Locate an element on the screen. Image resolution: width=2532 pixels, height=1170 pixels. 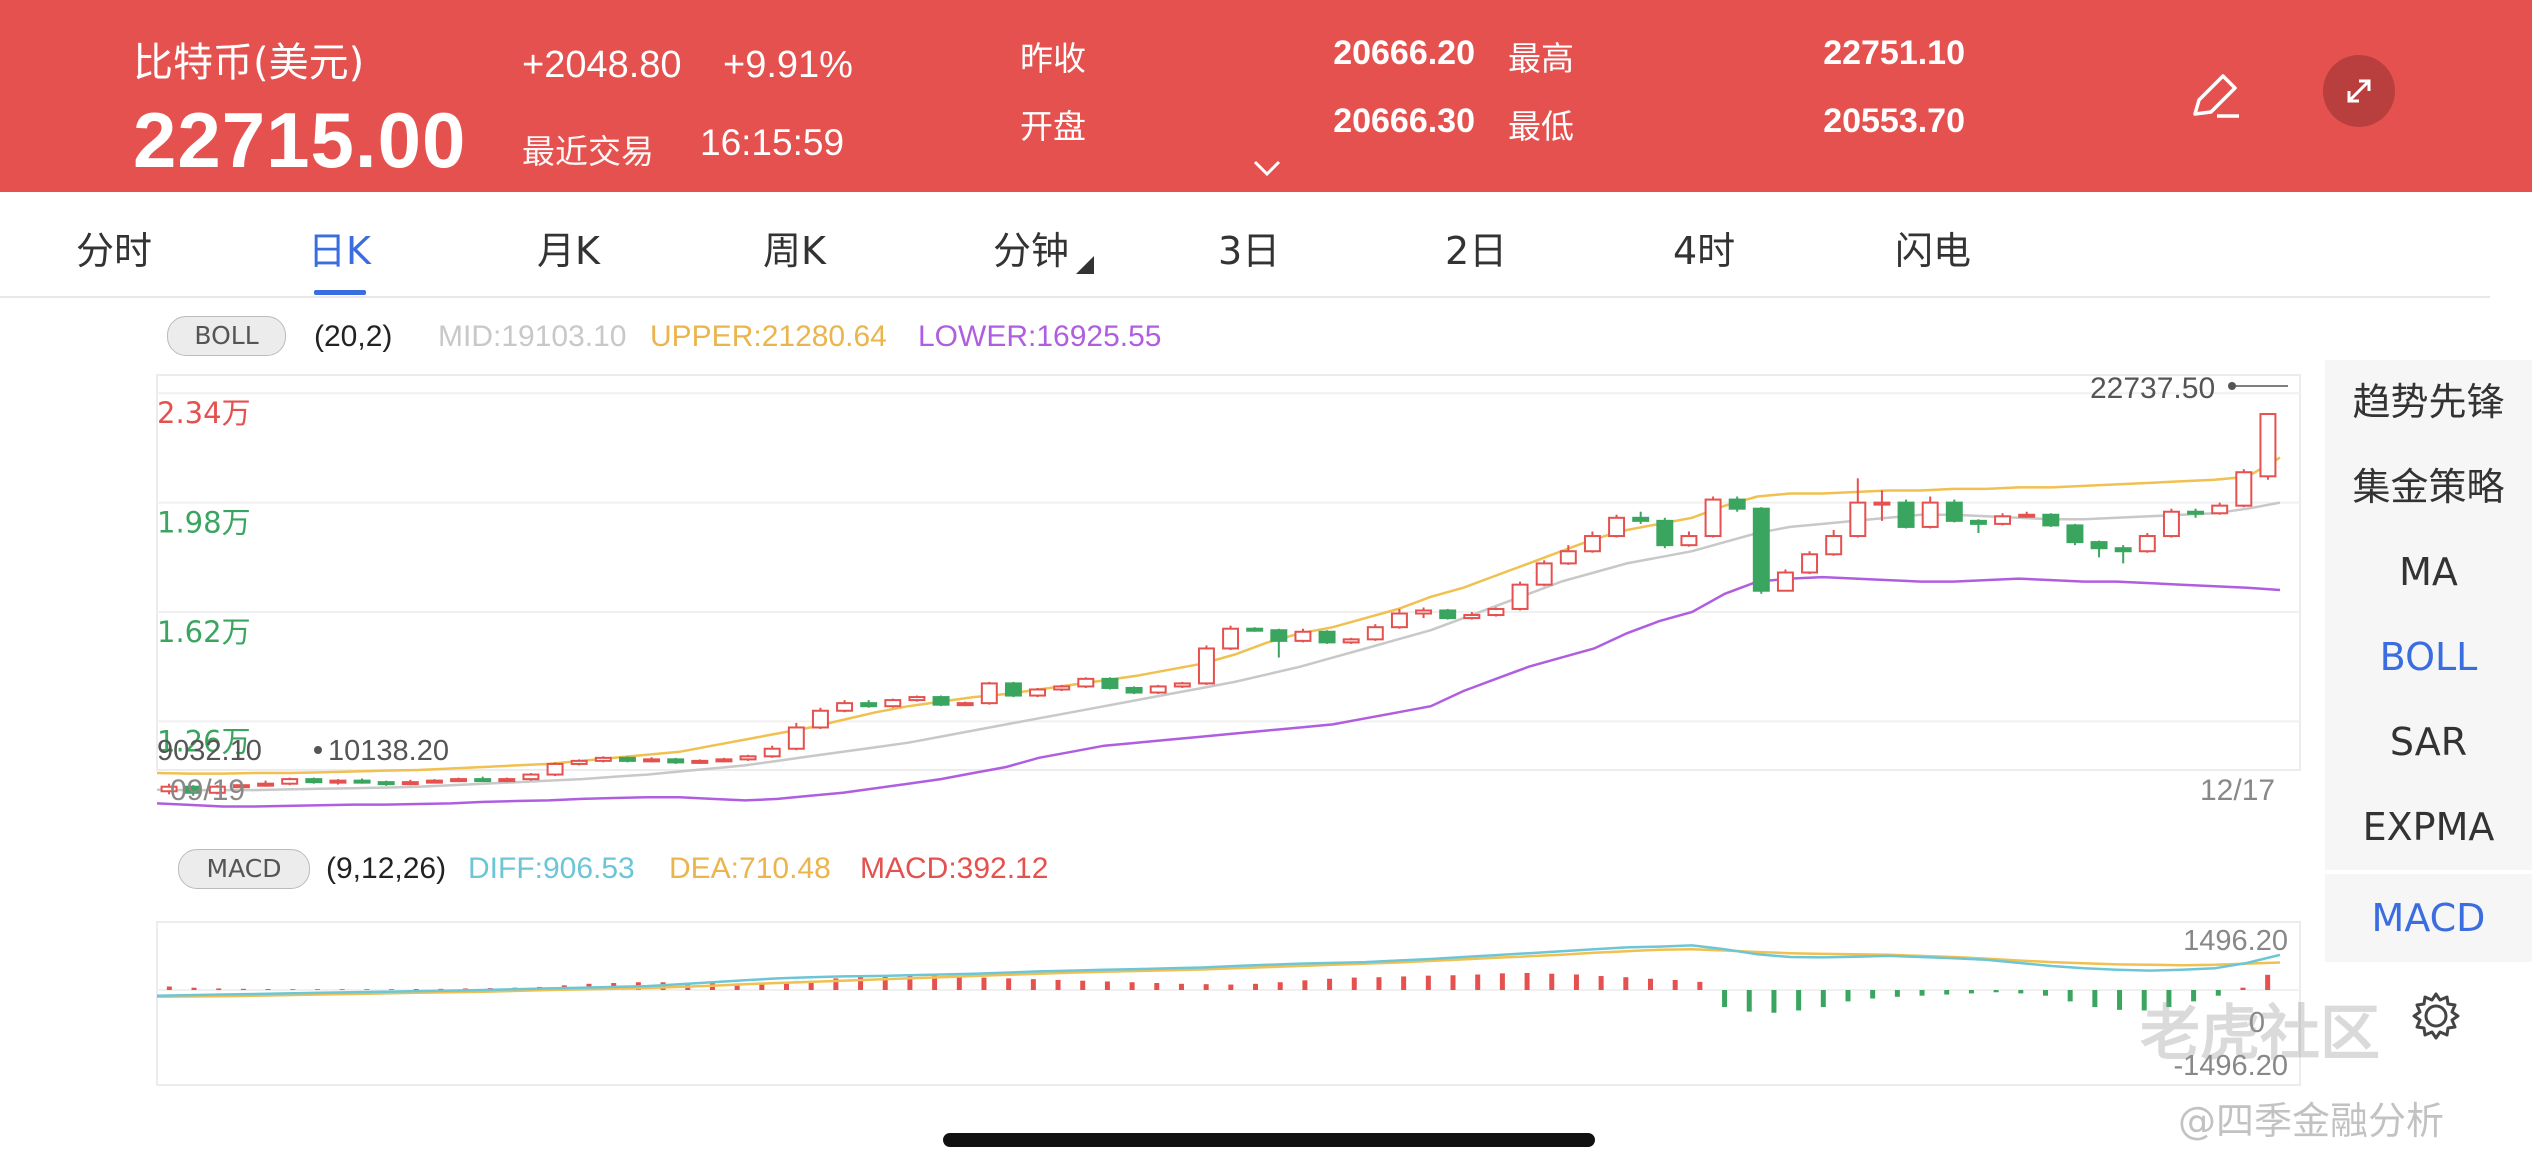
macd-max-label: 1496.20 is located at coordinates (2235, 941).